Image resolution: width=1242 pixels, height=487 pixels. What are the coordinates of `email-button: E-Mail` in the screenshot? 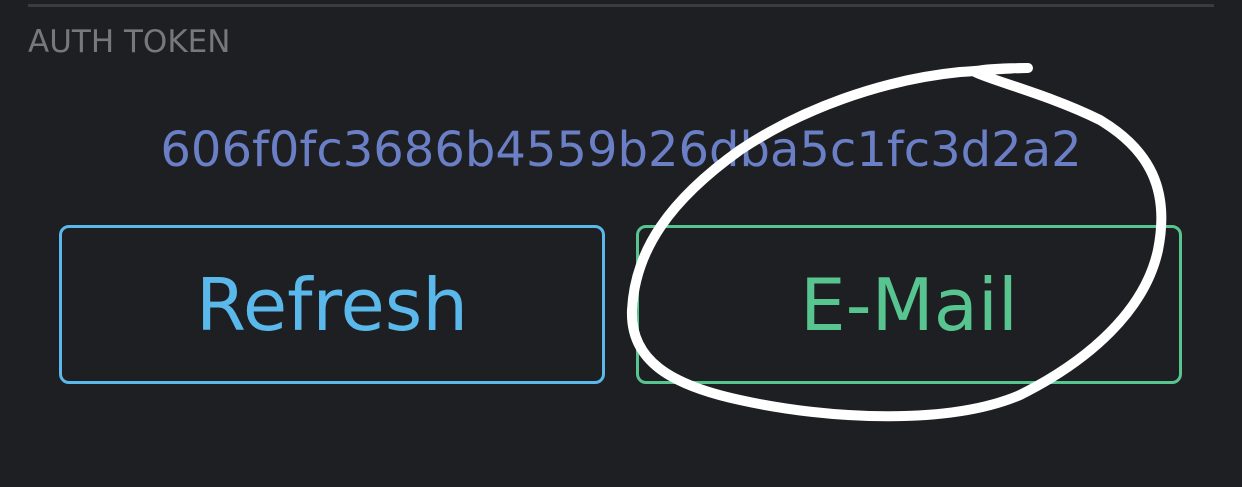 It's located at (909, 304).